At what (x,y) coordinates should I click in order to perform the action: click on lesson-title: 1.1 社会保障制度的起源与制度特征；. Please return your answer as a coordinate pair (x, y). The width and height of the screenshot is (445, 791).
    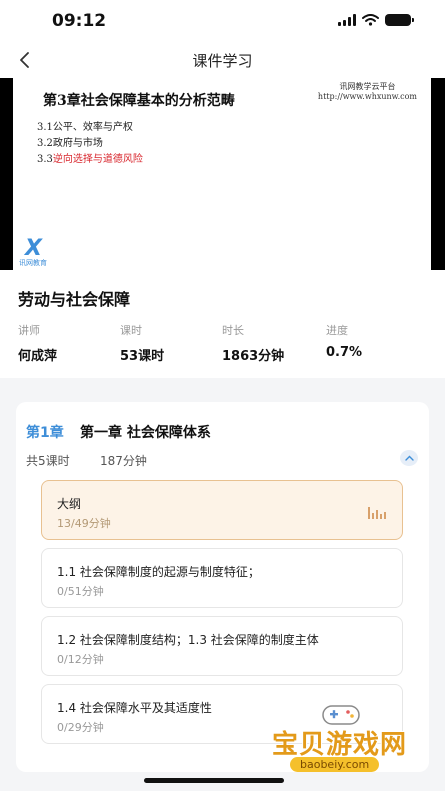
    Looking at the image, I should click on (158, 572).